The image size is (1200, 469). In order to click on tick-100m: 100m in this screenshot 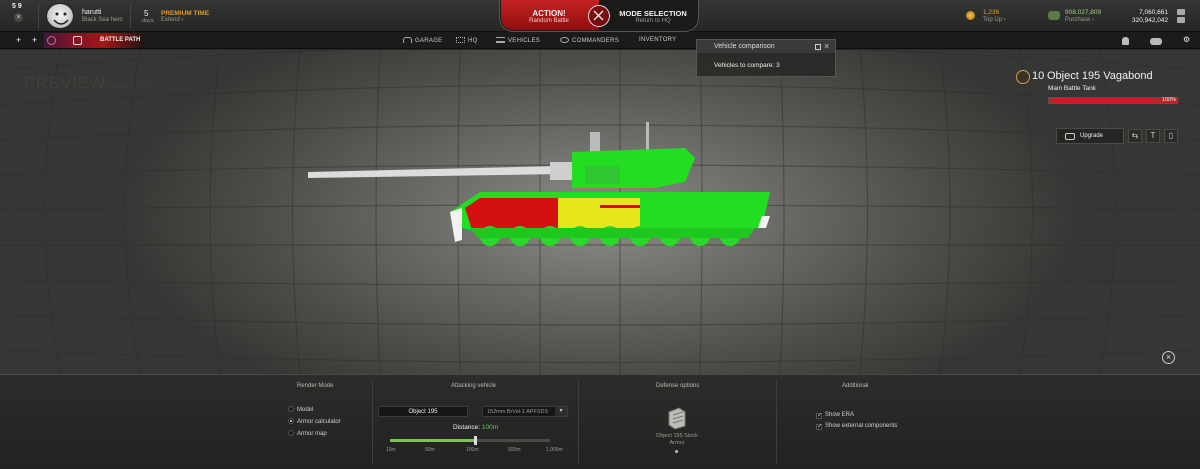, I will do `click(472, 450)`.